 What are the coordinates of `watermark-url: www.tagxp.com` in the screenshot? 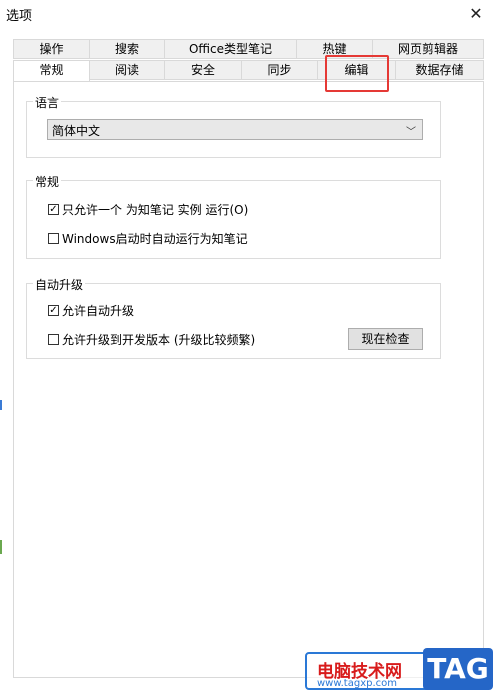 It's located at (357, 683).